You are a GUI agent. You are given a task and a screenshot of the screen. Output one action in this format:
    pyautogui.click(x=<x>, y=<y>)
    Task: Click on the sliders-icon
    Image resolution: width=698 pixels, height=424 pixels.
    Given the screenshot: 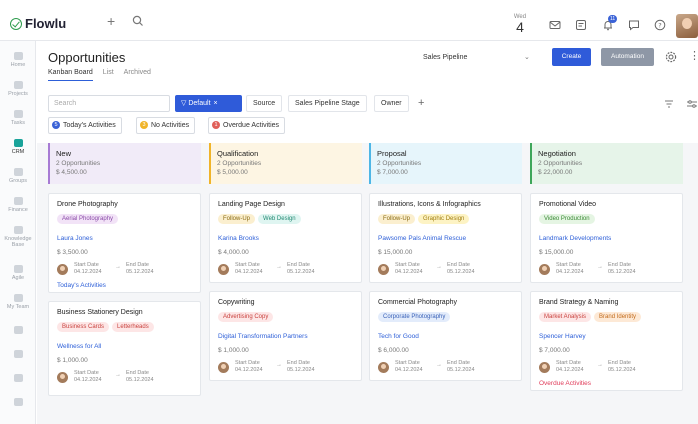 What is the action you would take?
    pyautogui.click(x=692, y=104)
    